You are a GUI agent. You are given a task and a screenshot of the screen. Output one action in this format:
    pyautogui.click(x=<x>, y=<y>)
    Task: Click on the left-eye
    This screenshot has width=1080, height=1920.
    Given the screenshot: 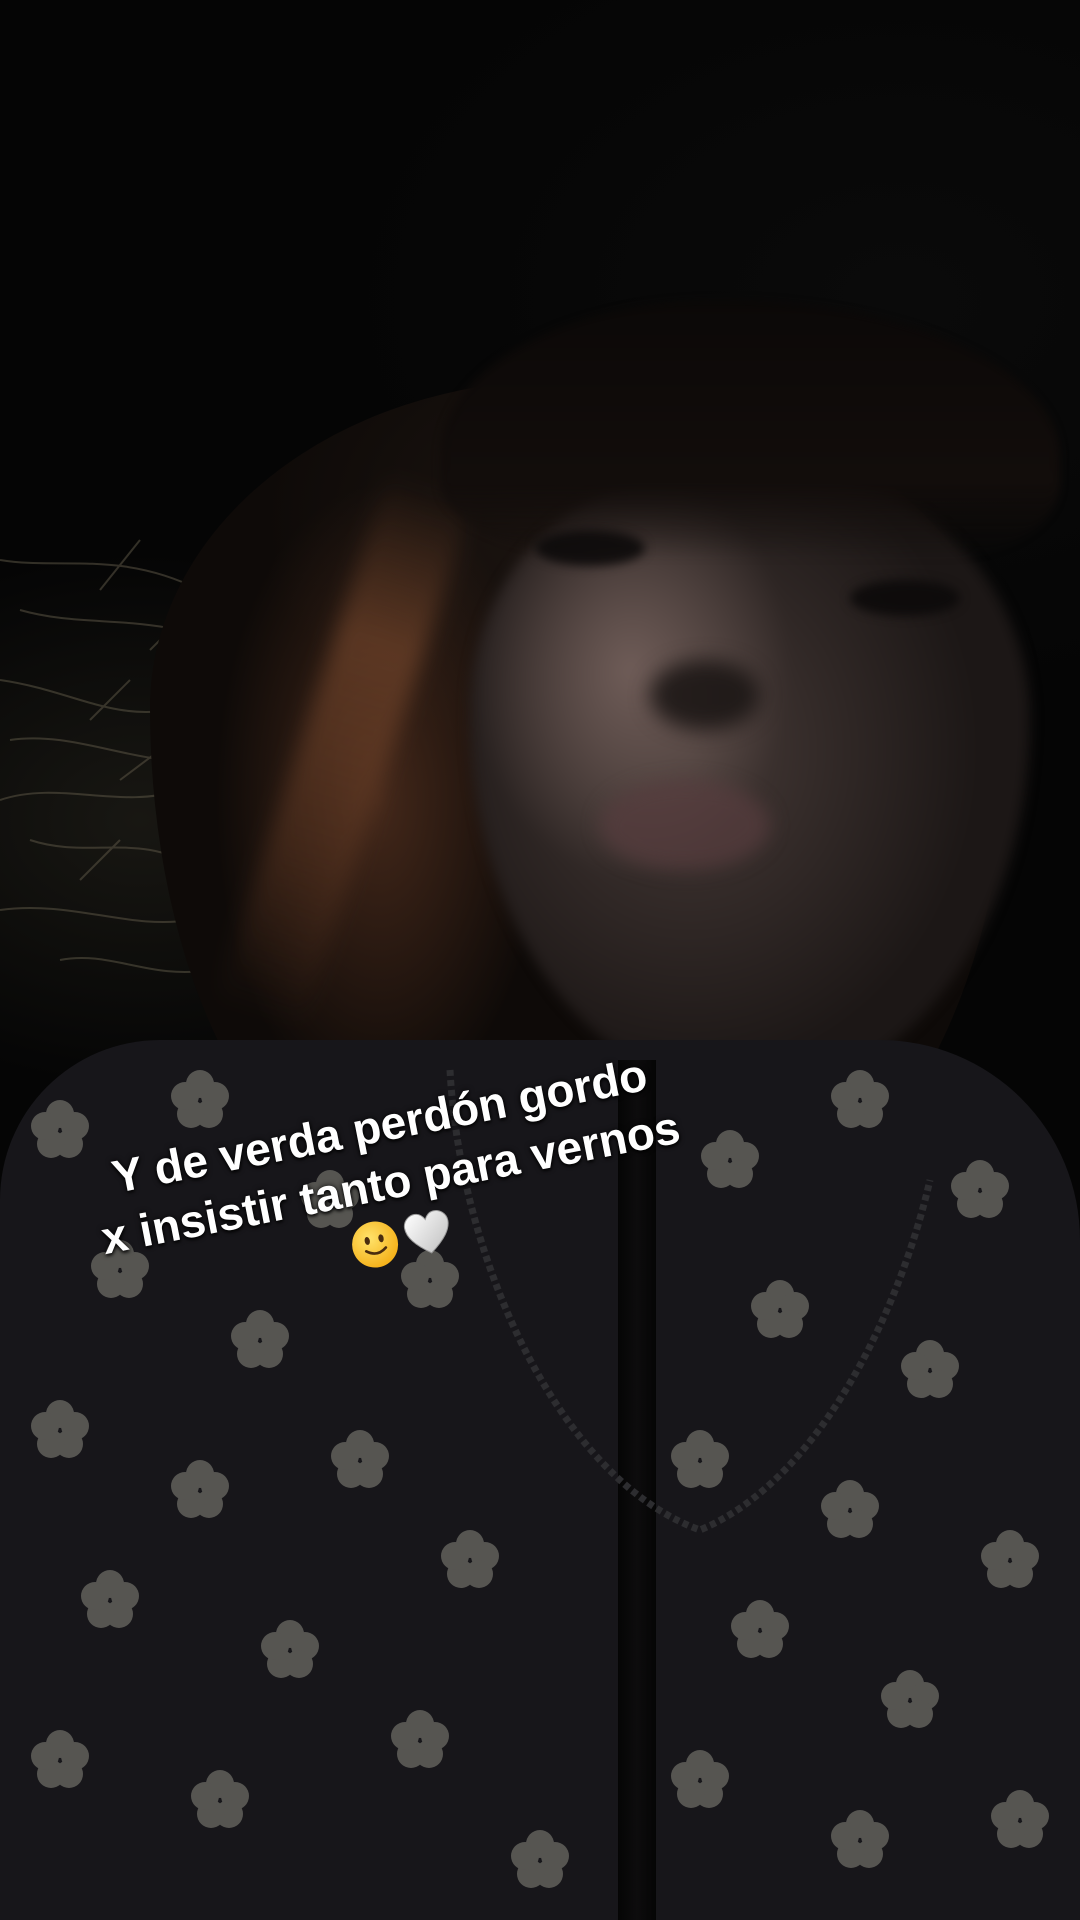 What is the action you would take?
    pyautogui.click(x=590, y=548)
    